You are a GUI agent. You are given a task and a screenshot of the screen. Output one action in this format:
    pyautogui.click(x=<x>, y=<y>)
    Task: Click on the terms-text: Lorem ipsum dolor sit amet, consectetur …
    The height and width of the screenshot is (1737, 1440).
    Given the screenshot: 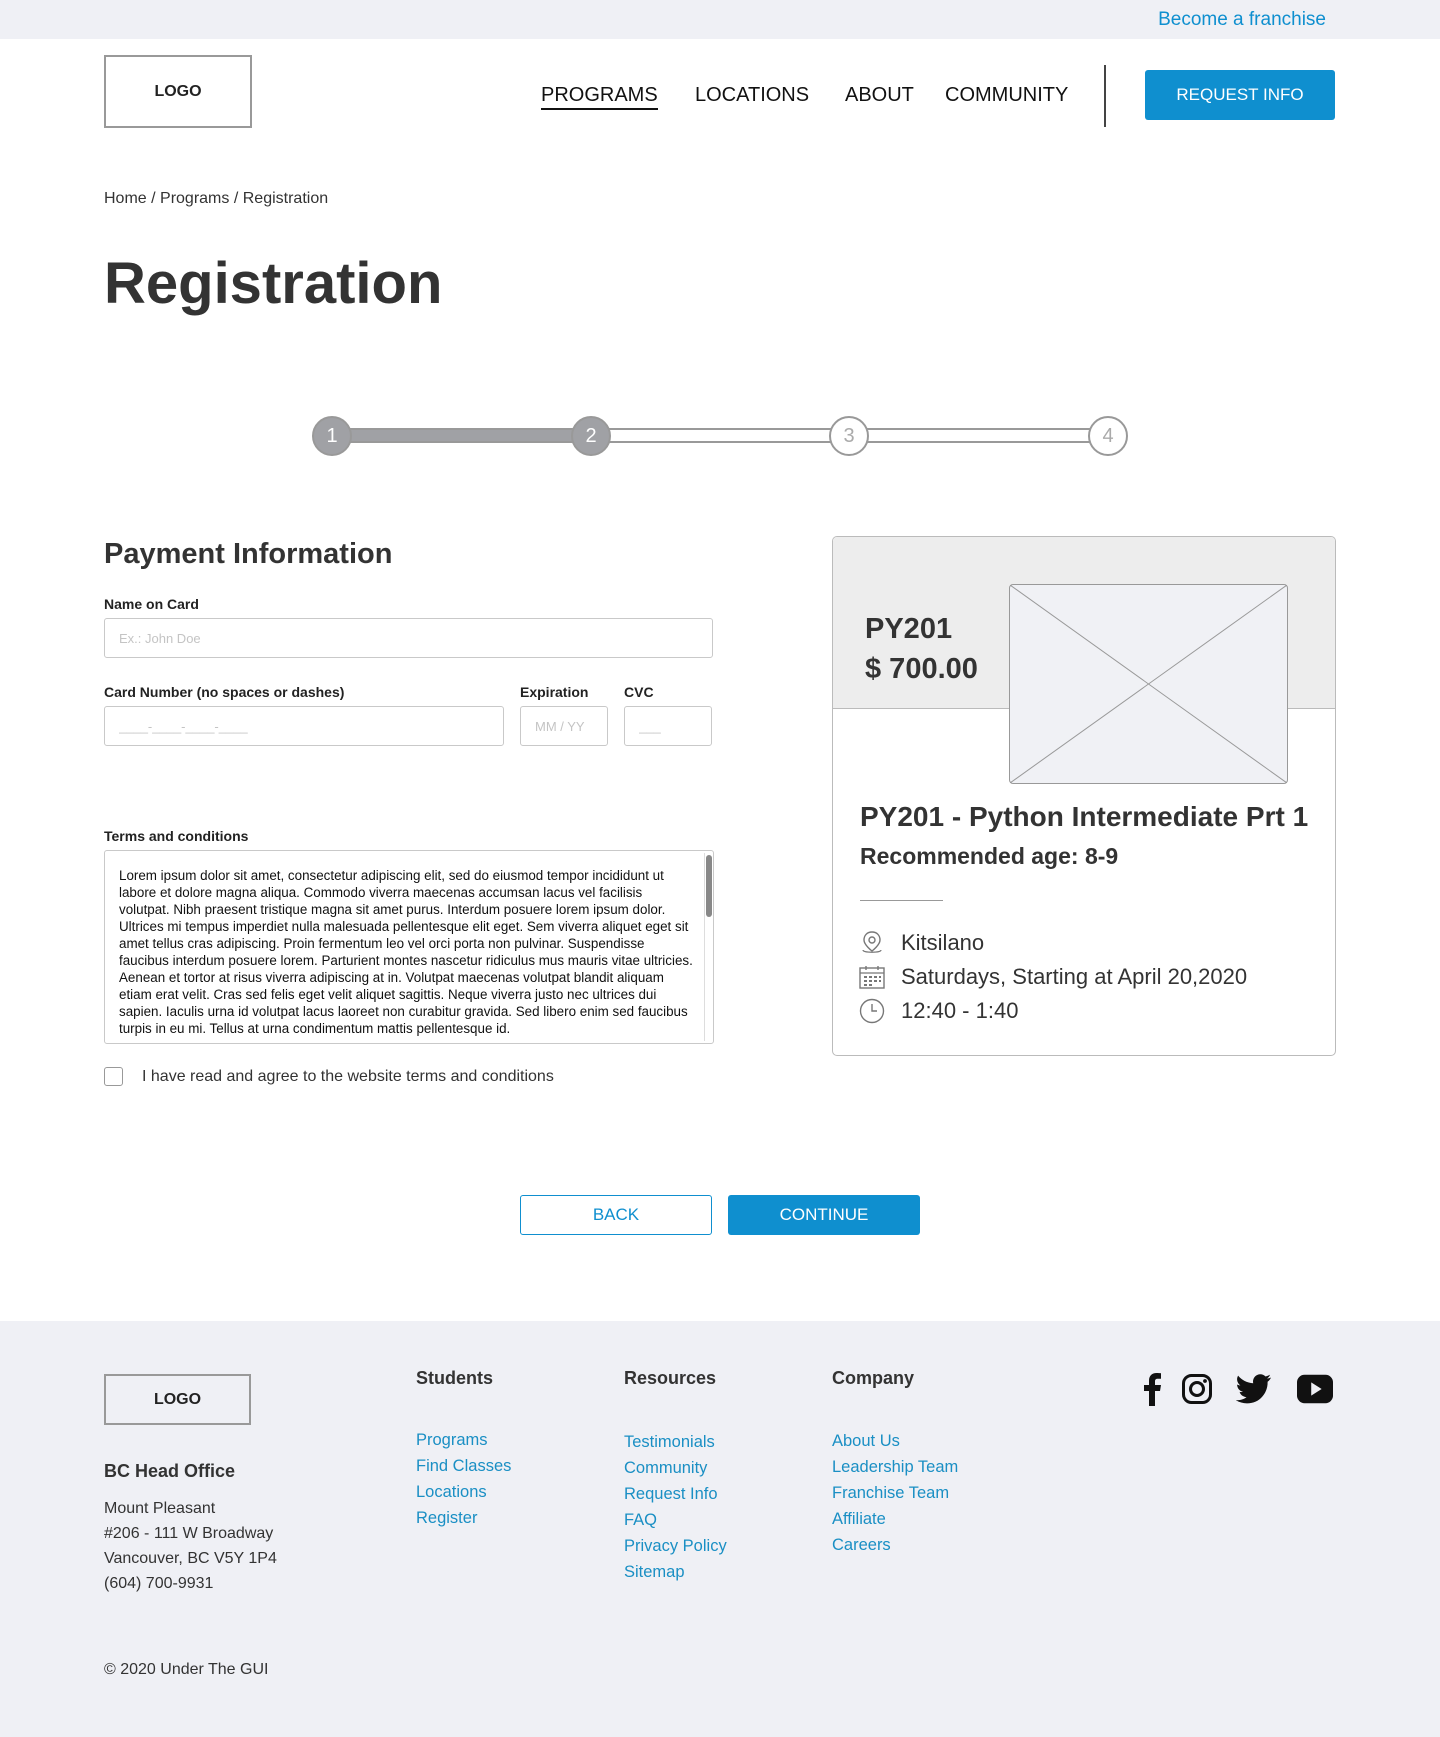 What is the action you would take?
    pyautogui.click(x=406, y=952)
    